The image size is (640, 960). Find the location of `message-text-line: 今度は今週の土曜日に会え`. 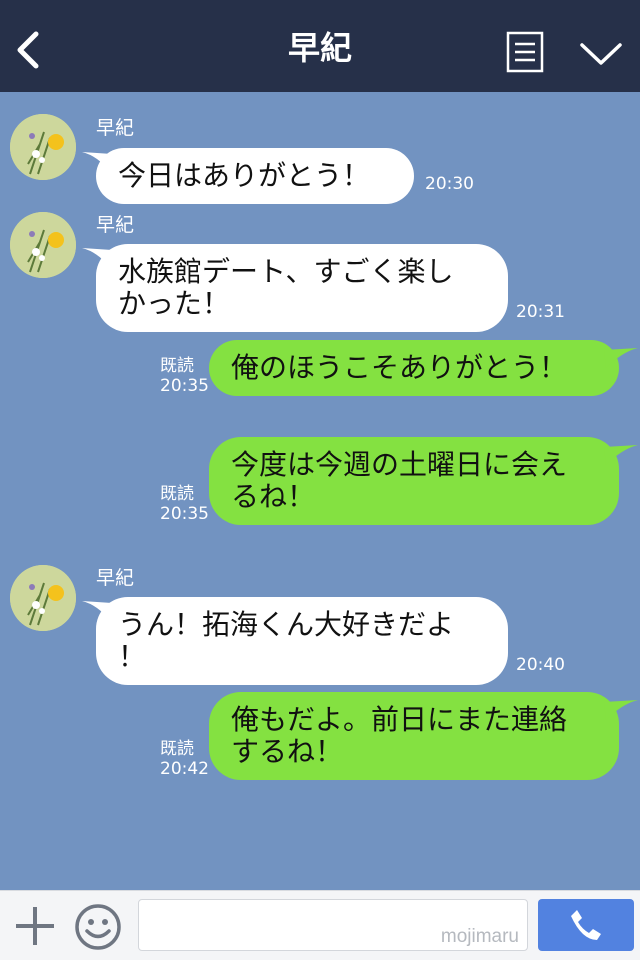

message-text-line: 今度は今週の土曜日に会え is located at coordinates (399, 464).